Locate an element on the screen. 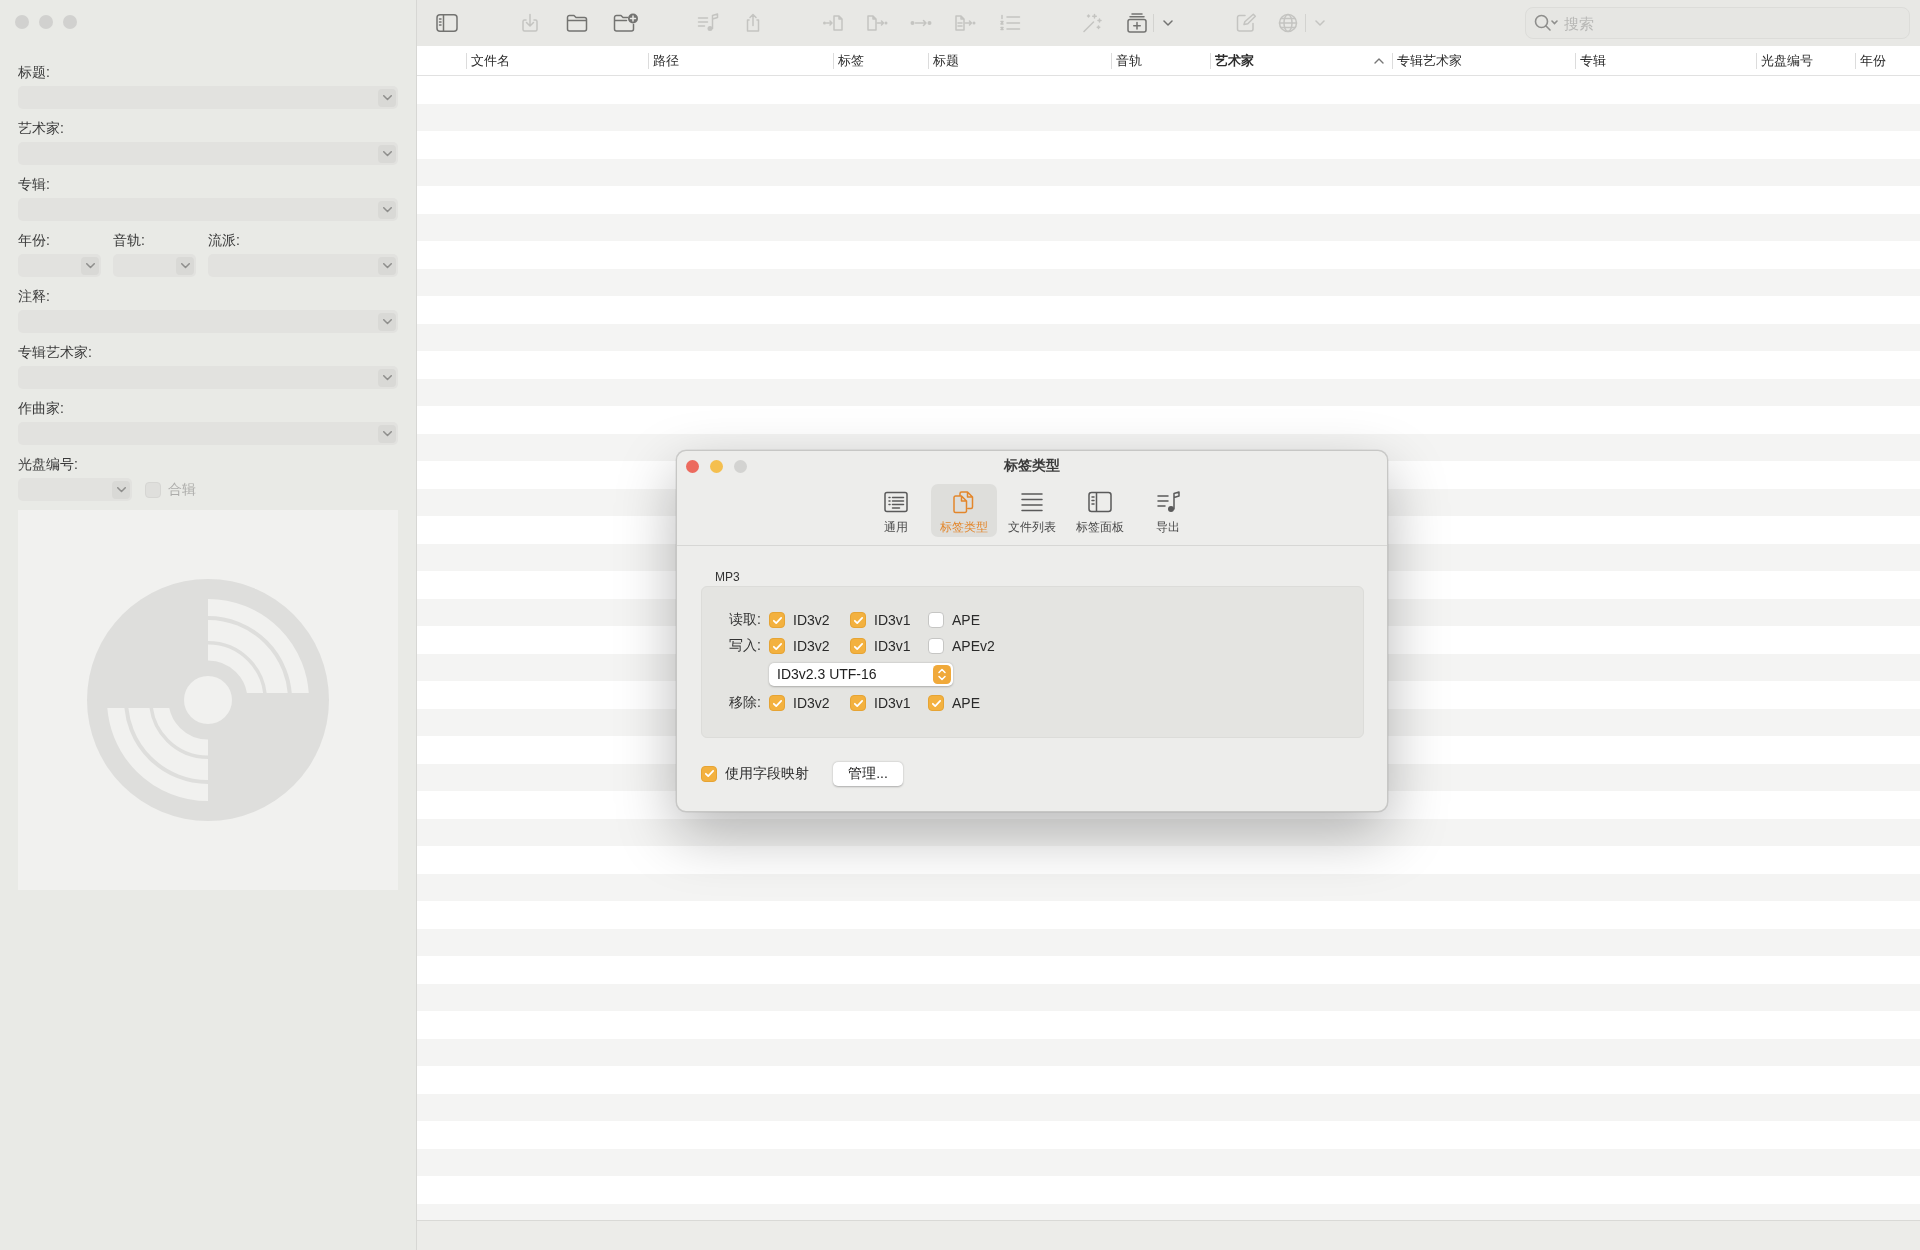 Image resolution: width=1920 pixels, height=1250 pixels. column-header: 路径 is located at coordinates (666, 60).